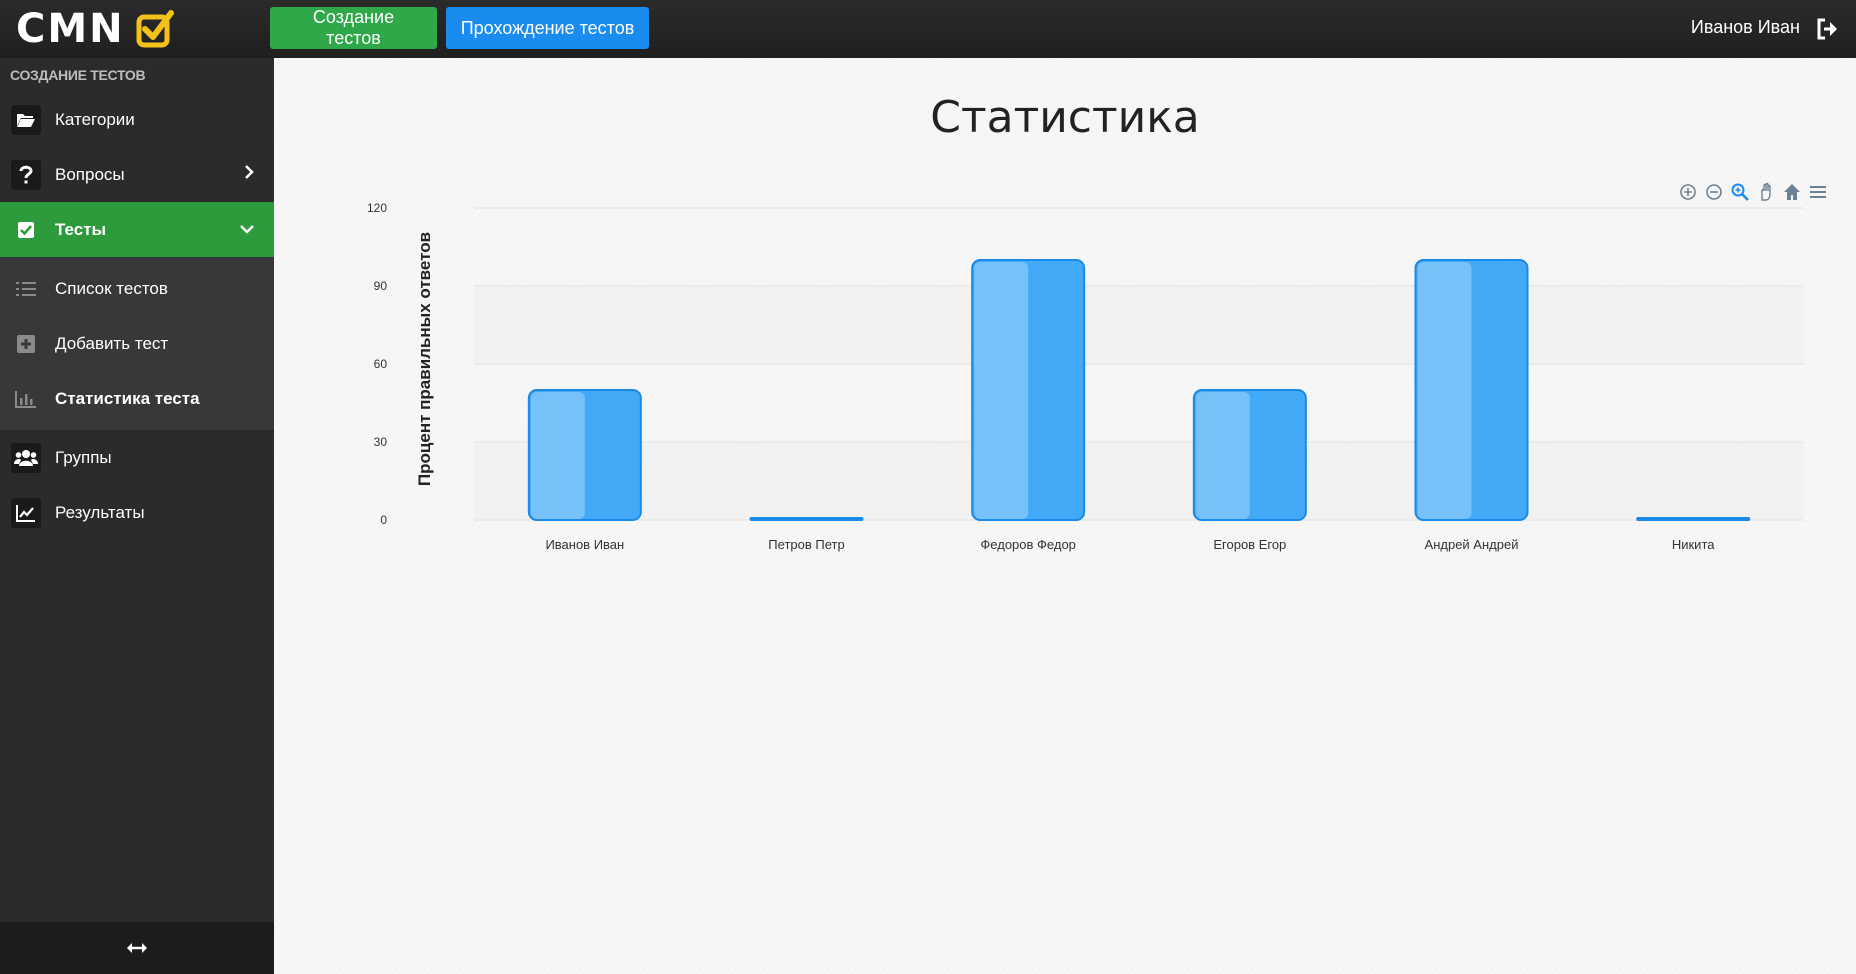 This screenshot has height=974, width=1856. What do you see at coordinates (137, 457) in the screenshot?
I see `sidebar-item-groups: Группы` at bounding box center [137, 457].